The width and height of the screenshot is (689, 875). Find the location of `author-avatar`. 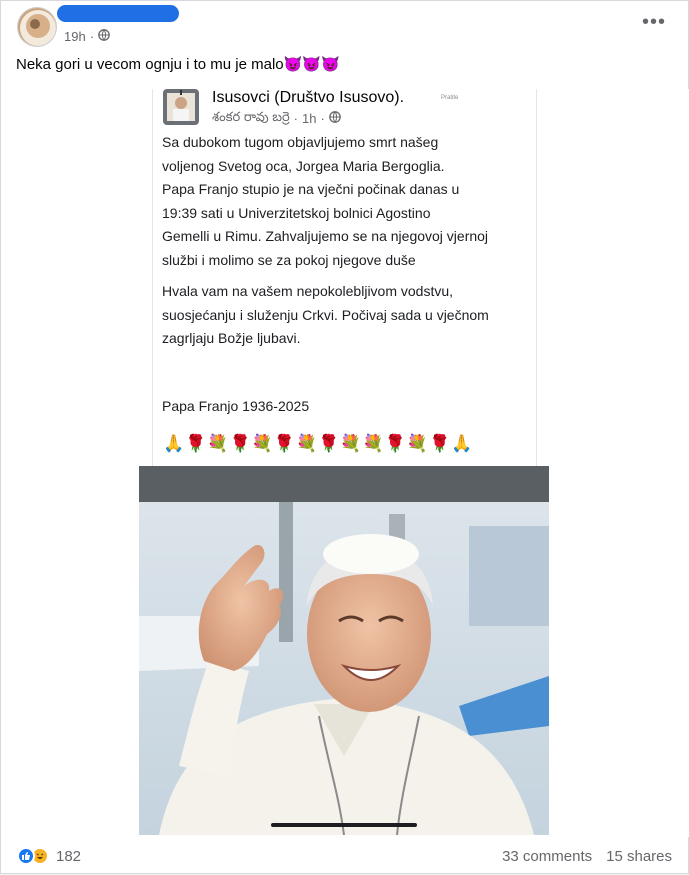

author-avatar is located at coordinates (37, 27).